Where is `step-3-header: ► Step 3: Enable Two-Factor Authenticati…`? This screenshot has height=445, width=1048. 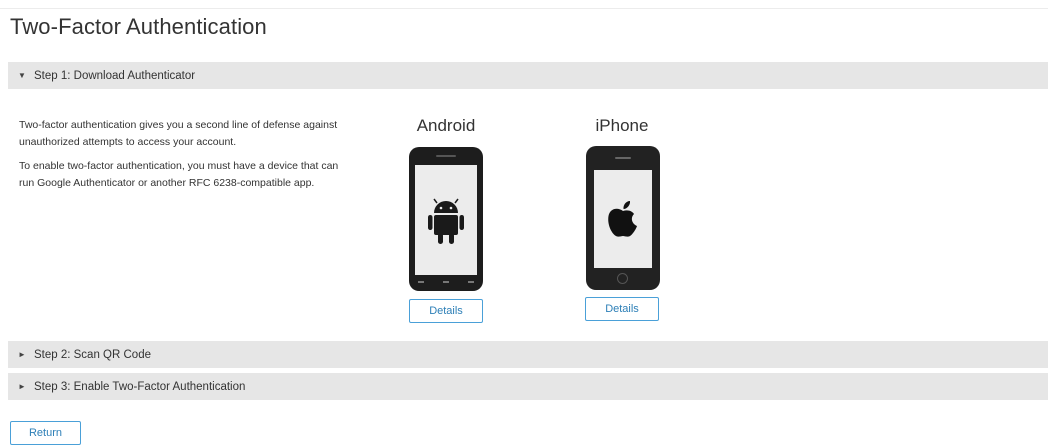 step-3-header: ► Step 3: Enable Two-Factor Authenticati… is located at coordinates (528, 386).